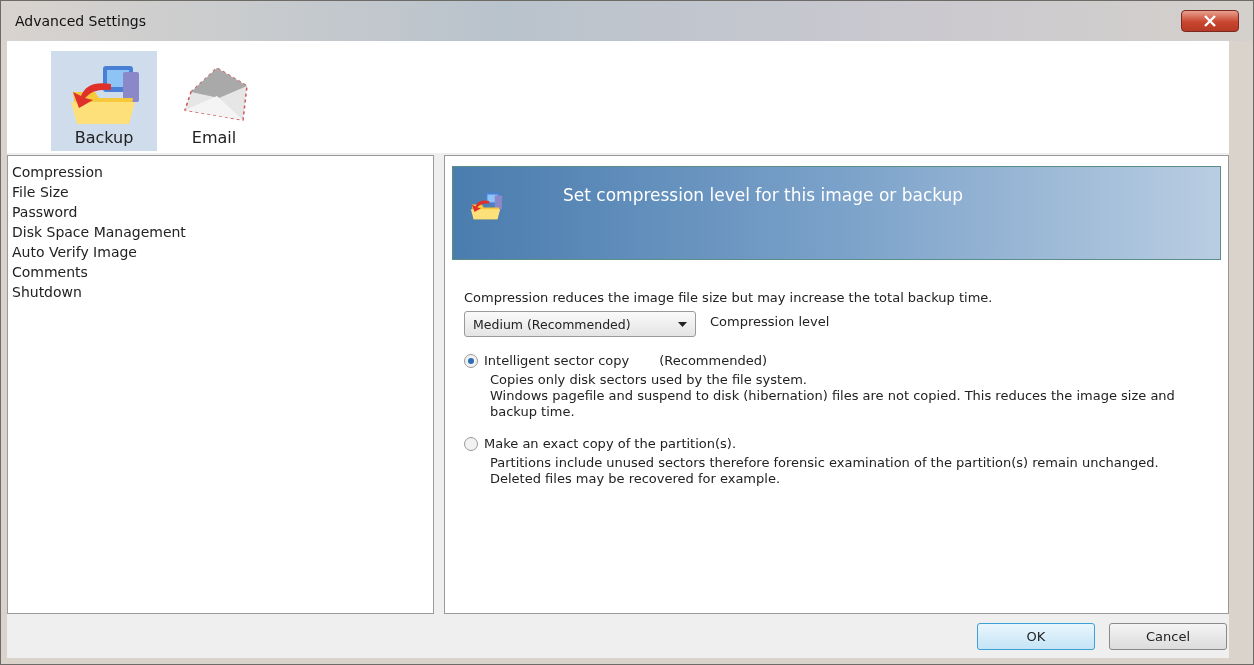  What do you see at coordinates (1036, 636) in the screenshot?
I see `dialog-button: OK` at bounding box center [1036, 636].